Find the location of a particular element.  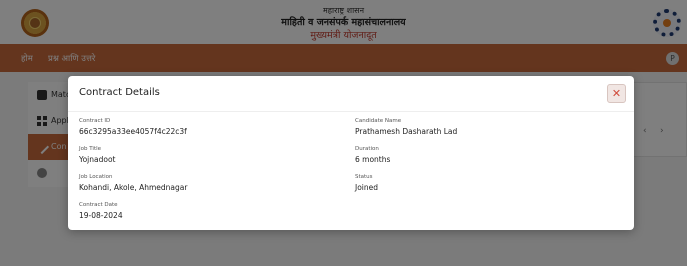

field-value: 66c3295a33ee4057f4c22c3f is located at coordinates (133, 131).